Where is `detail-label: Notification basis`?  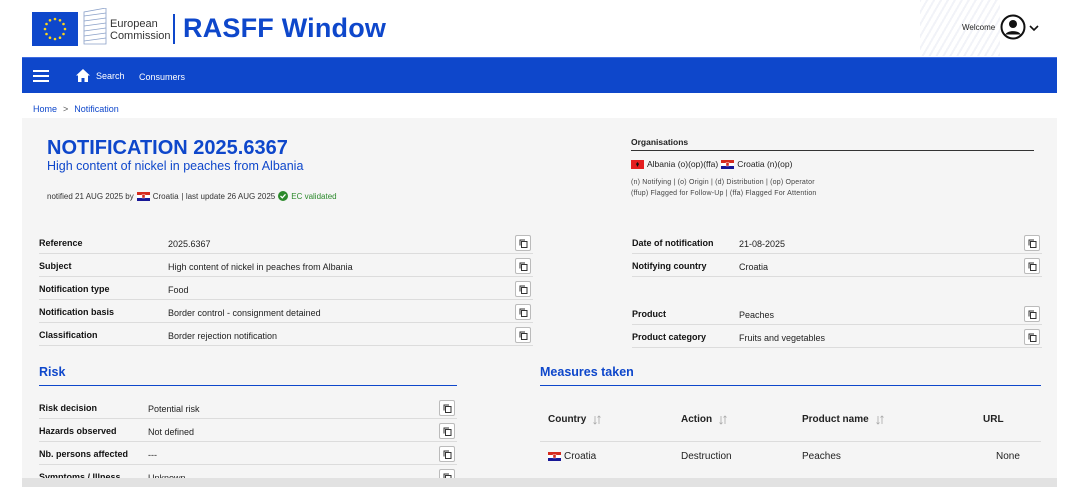 detail-label: Notification basis is located at coordinates (77, 312).